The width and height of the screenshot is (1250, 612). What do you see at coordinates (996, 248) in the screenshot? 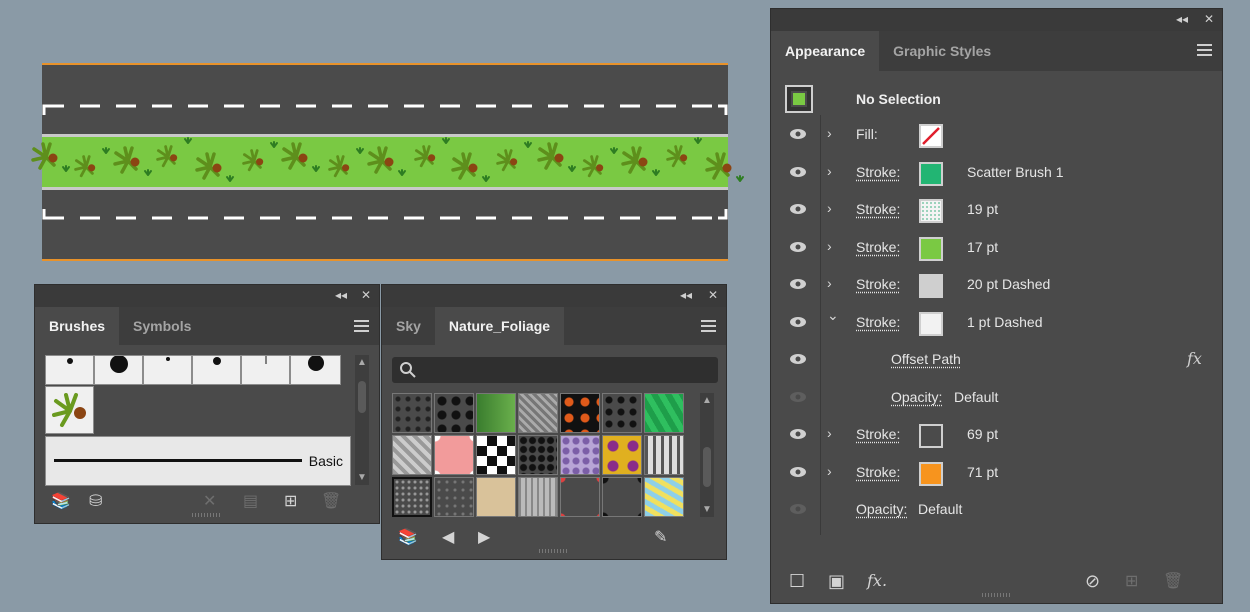
I see `appearance-row: › Stroke: 17 pt` at bounding box center [996, 248].